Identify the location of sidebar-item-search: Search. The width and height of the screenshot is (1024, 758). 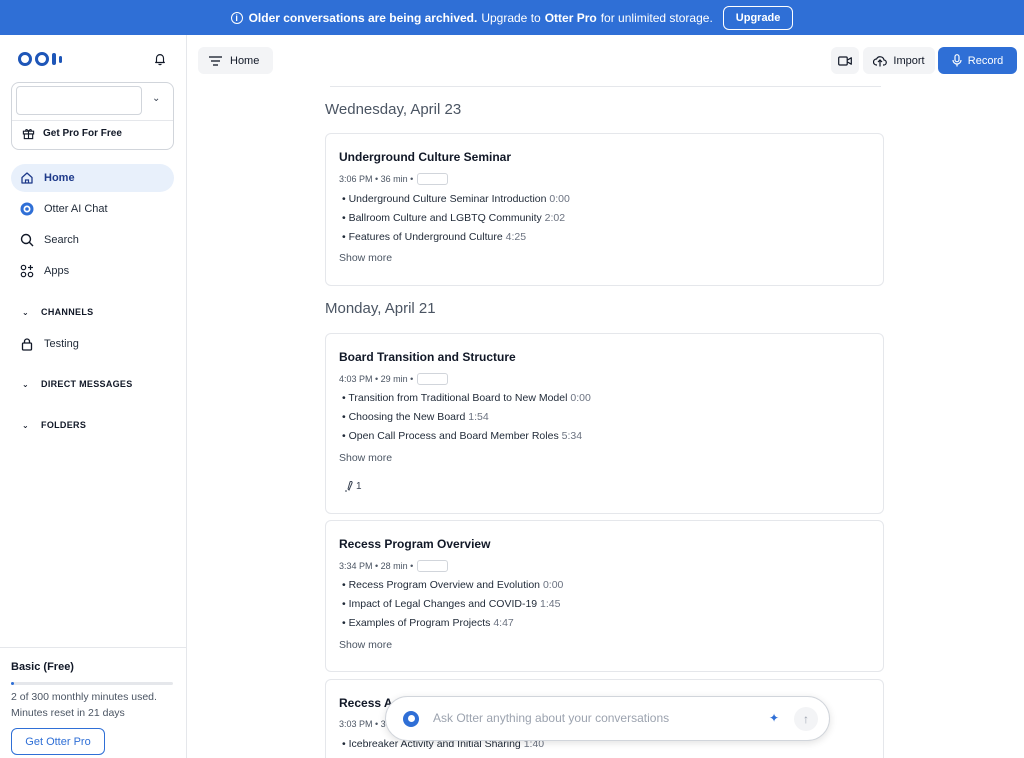
(92, 240).